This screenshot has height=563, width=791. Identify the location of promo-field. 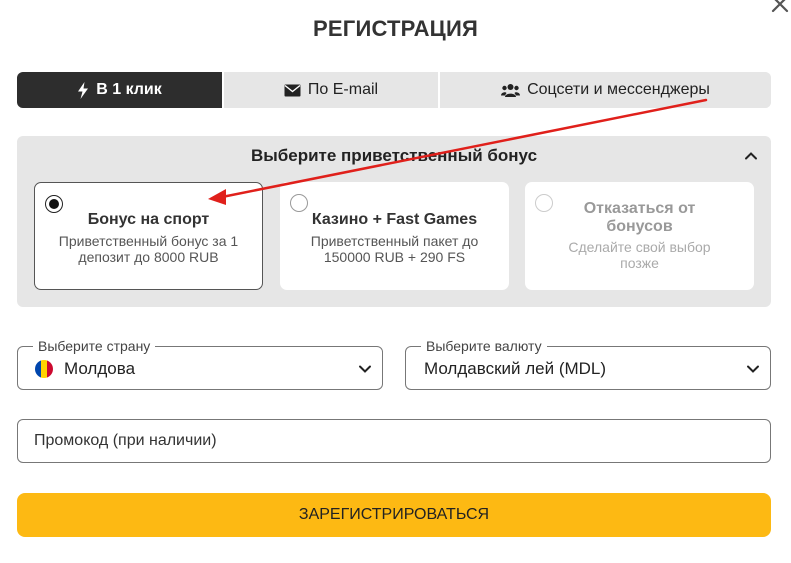
(394, 441).